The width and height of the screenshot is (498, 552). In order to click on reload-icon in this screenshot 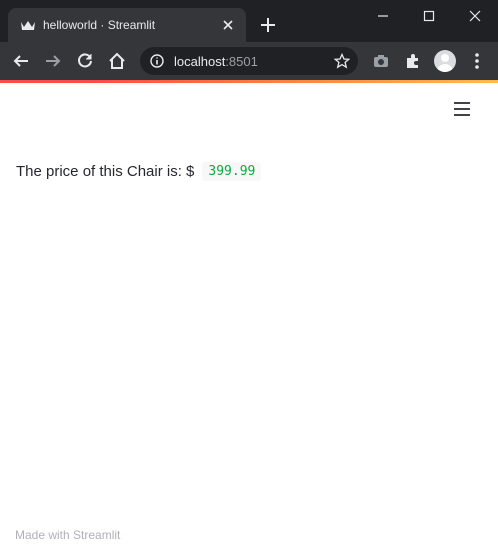, I will do `click(85, 60)`.